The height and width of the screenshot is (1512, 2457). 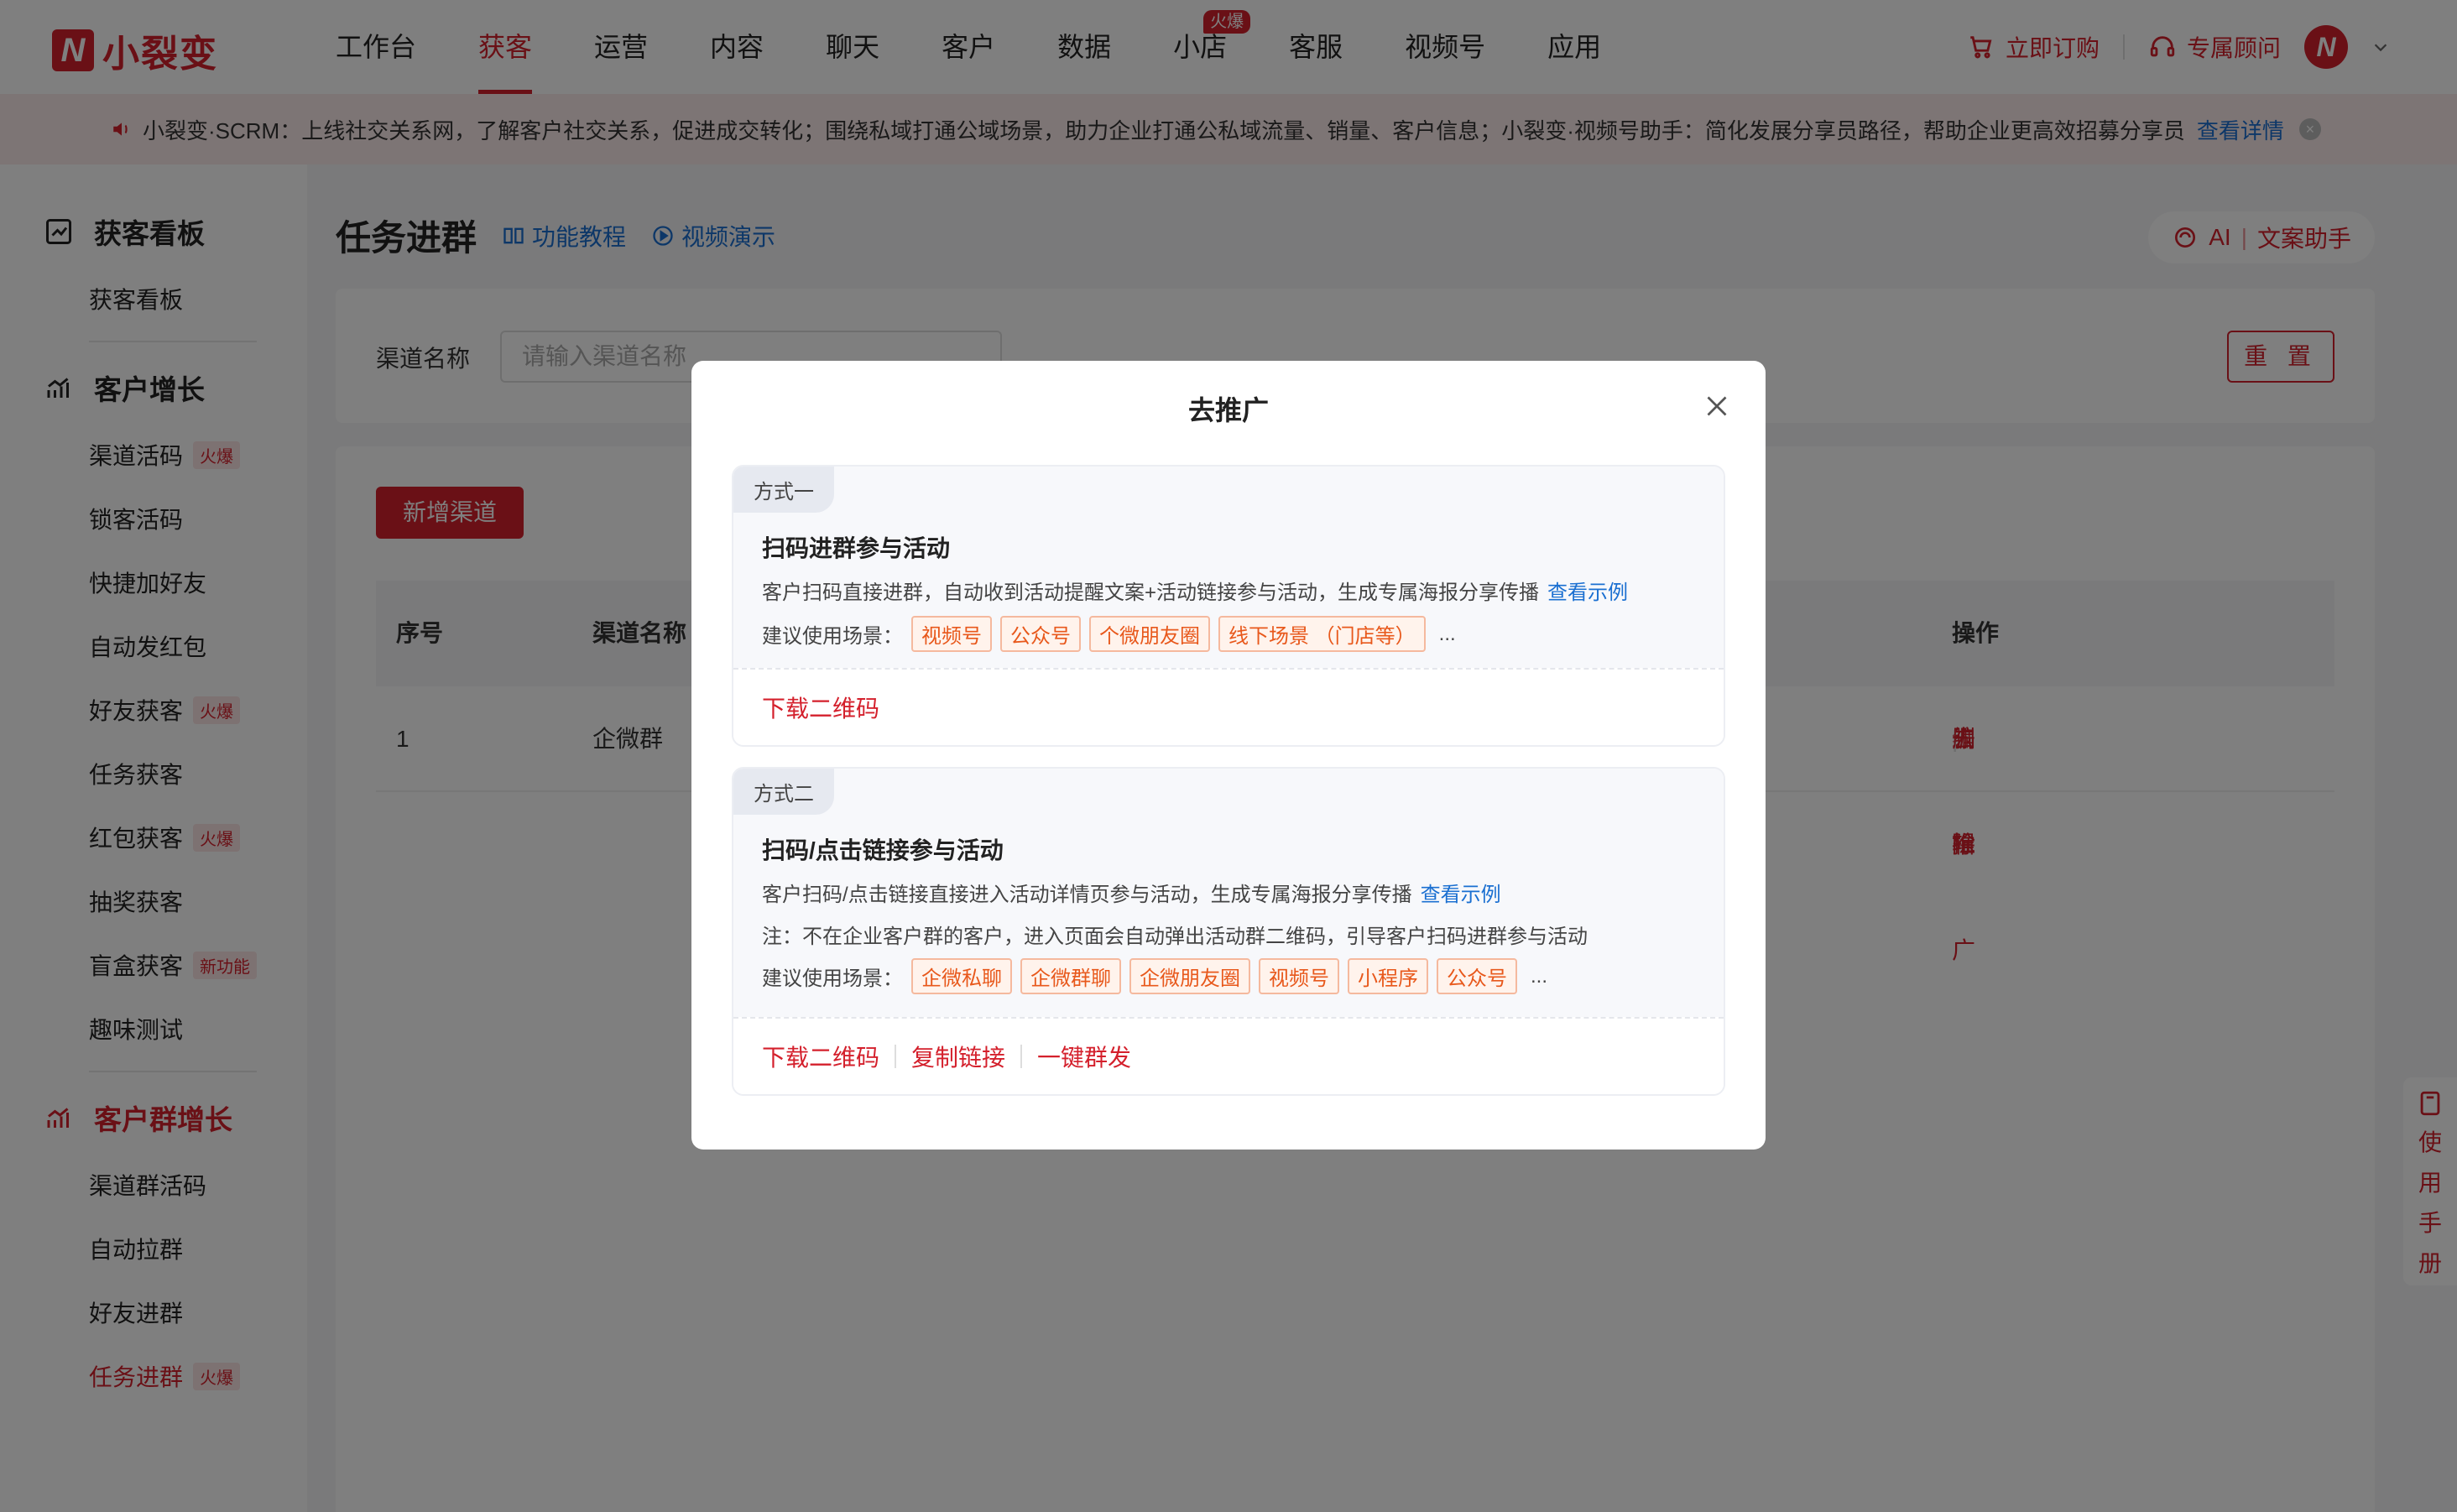 What do you see at coordinates (961, 976) in the screenshot?
I see `scene-tag: 企微私聊` at bounding box center [961, 976].